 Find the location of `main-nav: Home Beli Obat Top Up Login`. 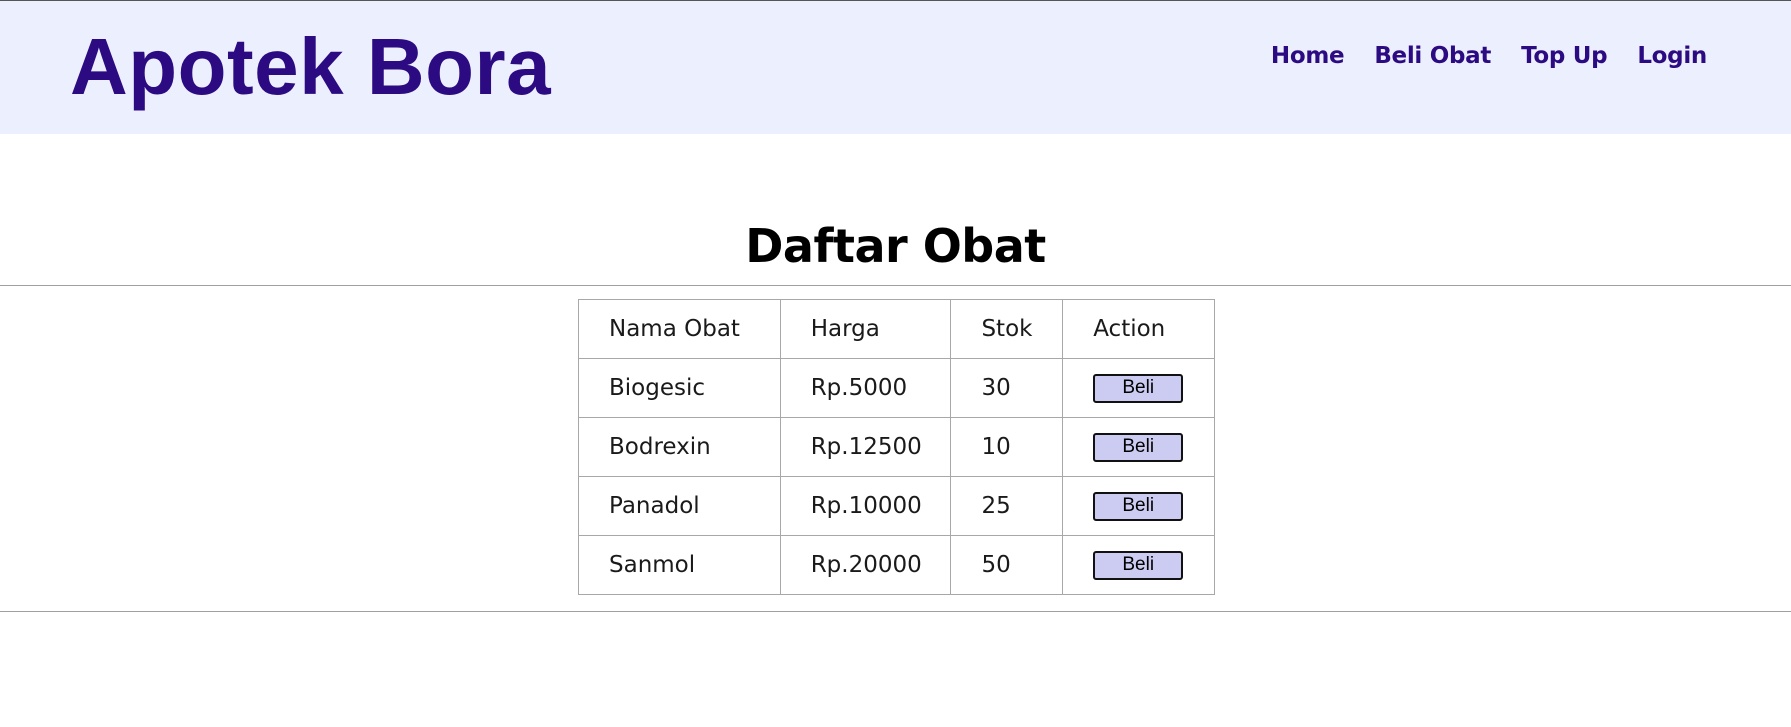

main-nav: Home Beli Obat Top Up Login is located at coordinates (1489, 56).